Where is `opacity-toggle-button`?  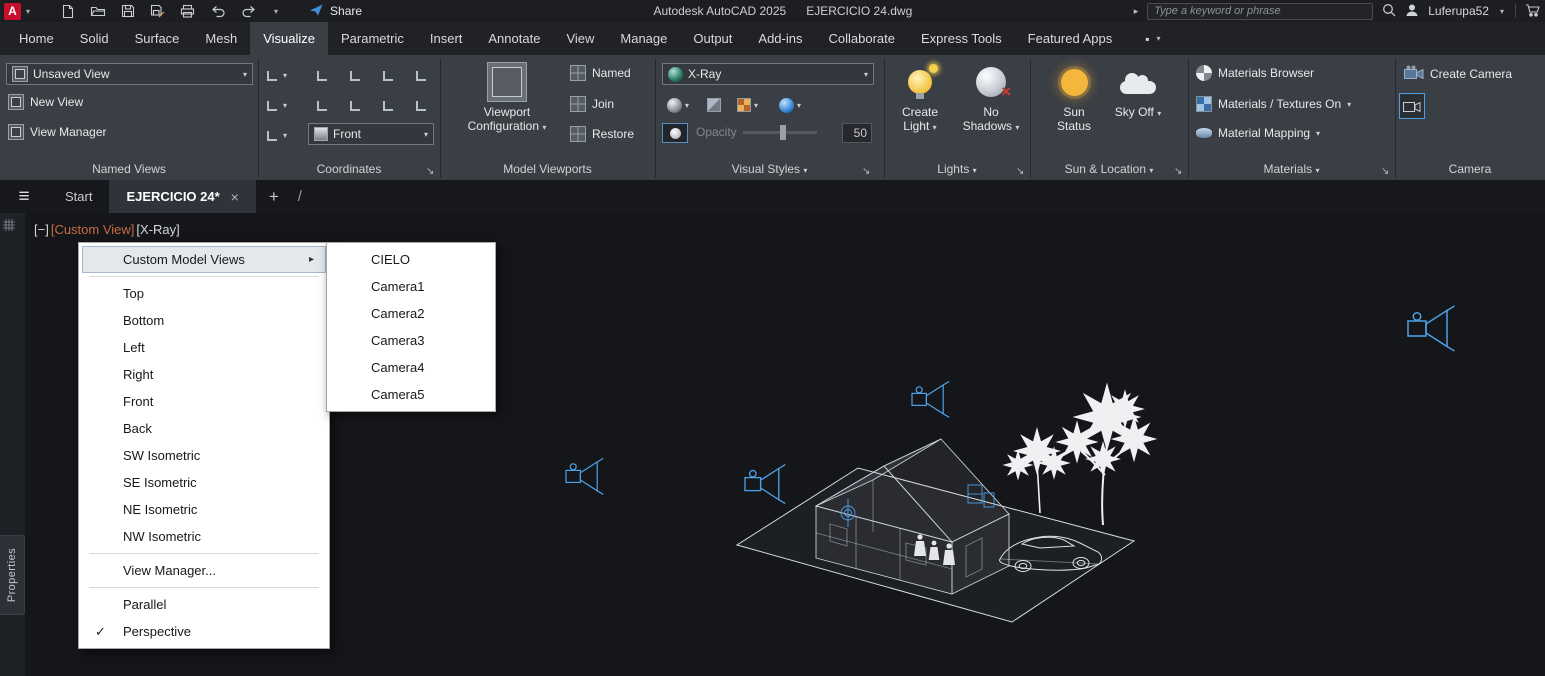
opacity-toggle-button is located at coordinates (675, 133).